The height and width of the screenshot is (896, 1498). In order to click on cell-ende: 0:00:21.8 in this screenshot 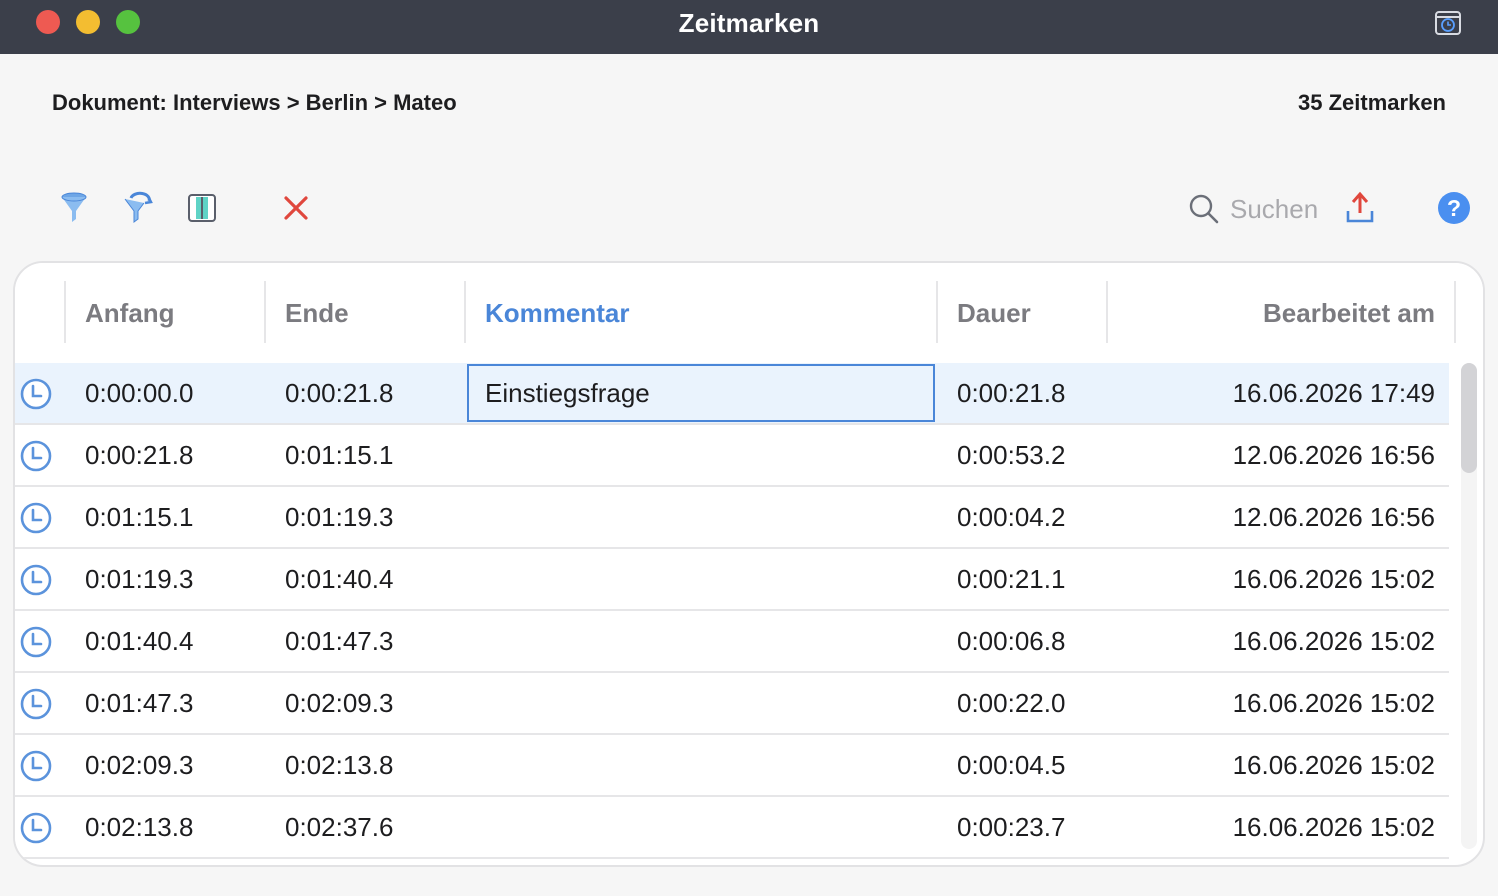, I will do `click(339, 393)`.